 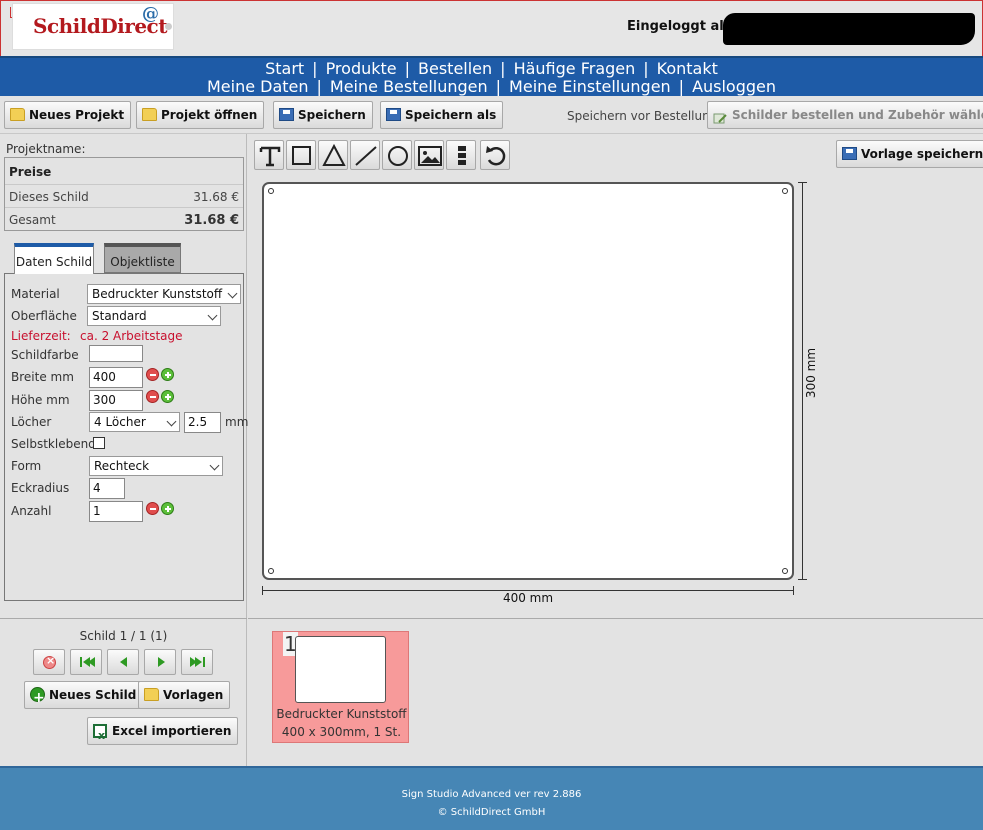 I want to click on decrease-height-icon, so click(x=152, y=396).